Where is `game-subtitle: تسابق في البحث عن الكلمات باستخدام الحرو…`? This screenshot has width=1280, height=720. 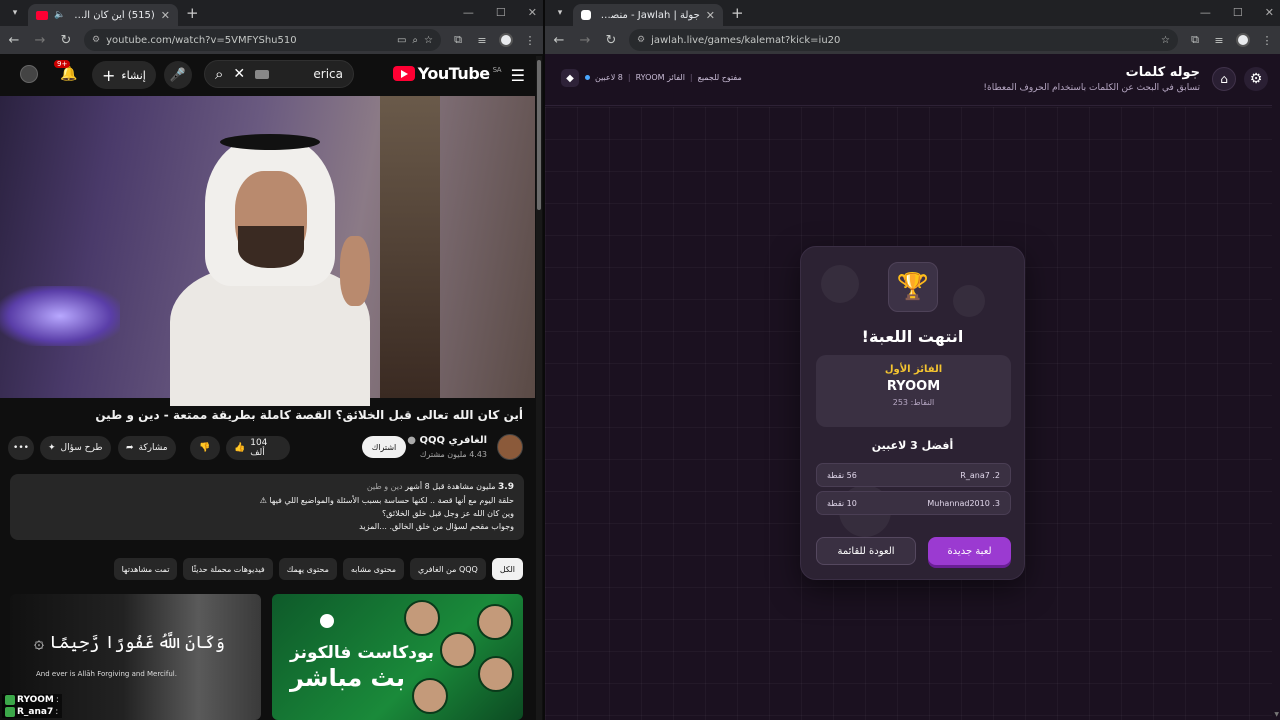 game-subtitle: تسابق في البحث عن الكلمات باستخدام الحرو… is located at coordinates (1091, 88).